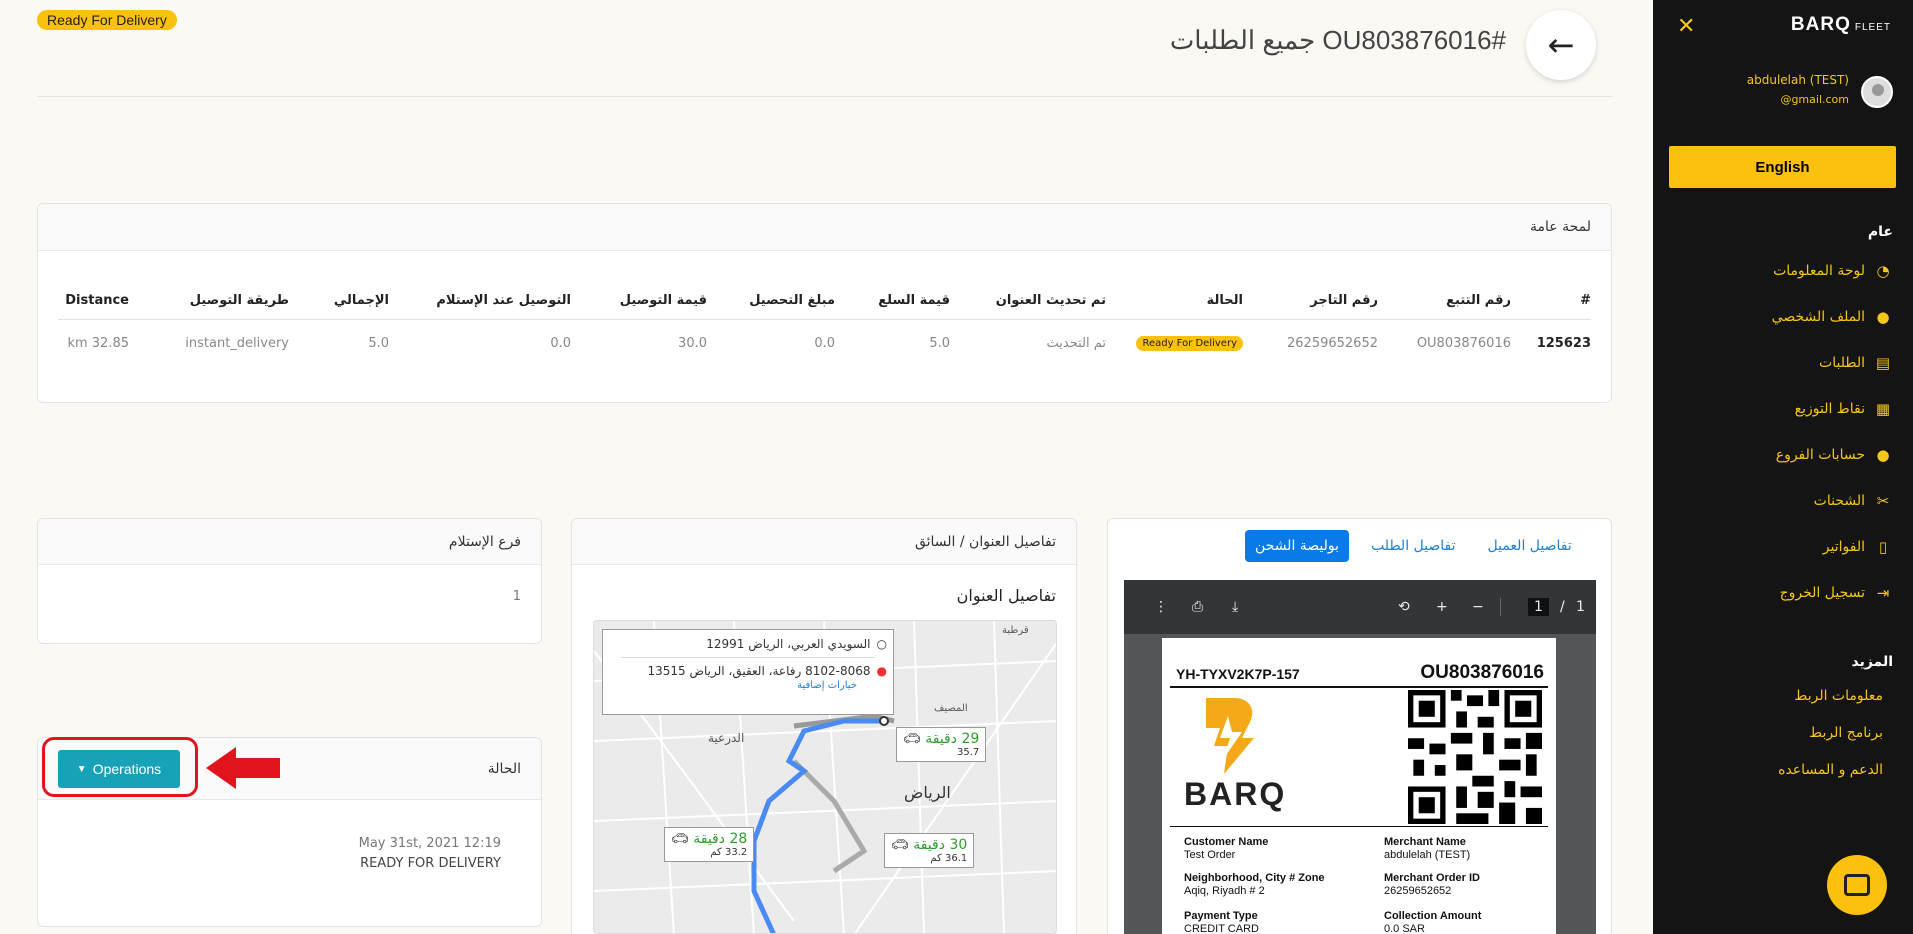 Image resolution: width=1913 pixels, height=934 pixels. Describe the element at coordinates (692, 343) in the screenshot. I see `table-cell: 30.0` at that location.